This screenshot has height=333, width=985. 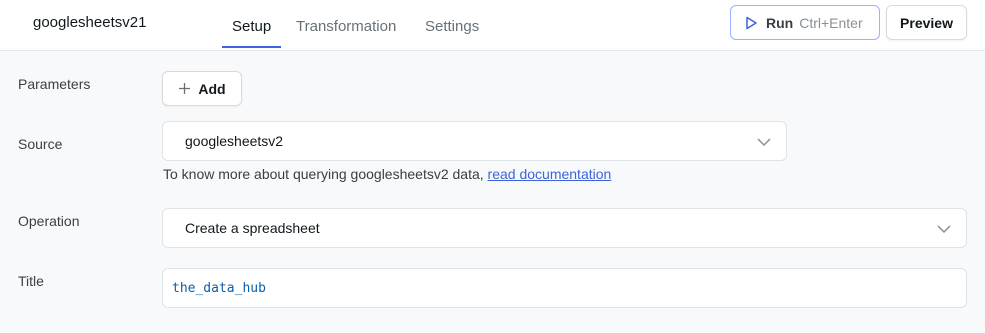 What do you see at coordinates (564, 228) in the screenshot?
I see `operation-select: Create a spreadsheet` at bounding box center [564, 228].